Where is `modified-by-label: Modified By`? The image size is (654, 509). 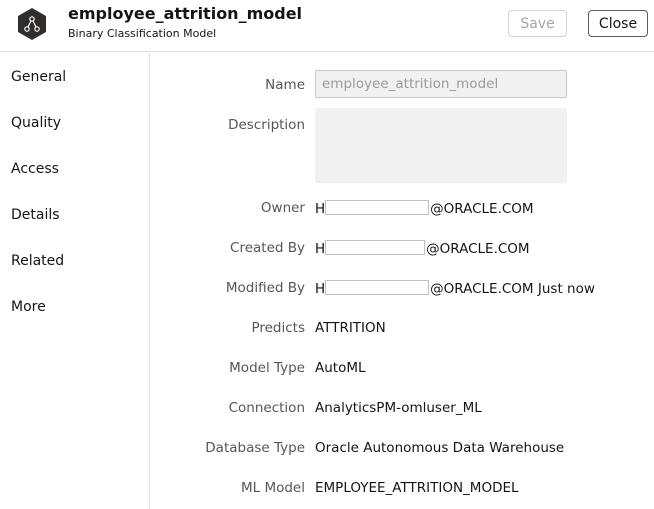
modified-by-label: Modified By is located at coordinates (265, 288).